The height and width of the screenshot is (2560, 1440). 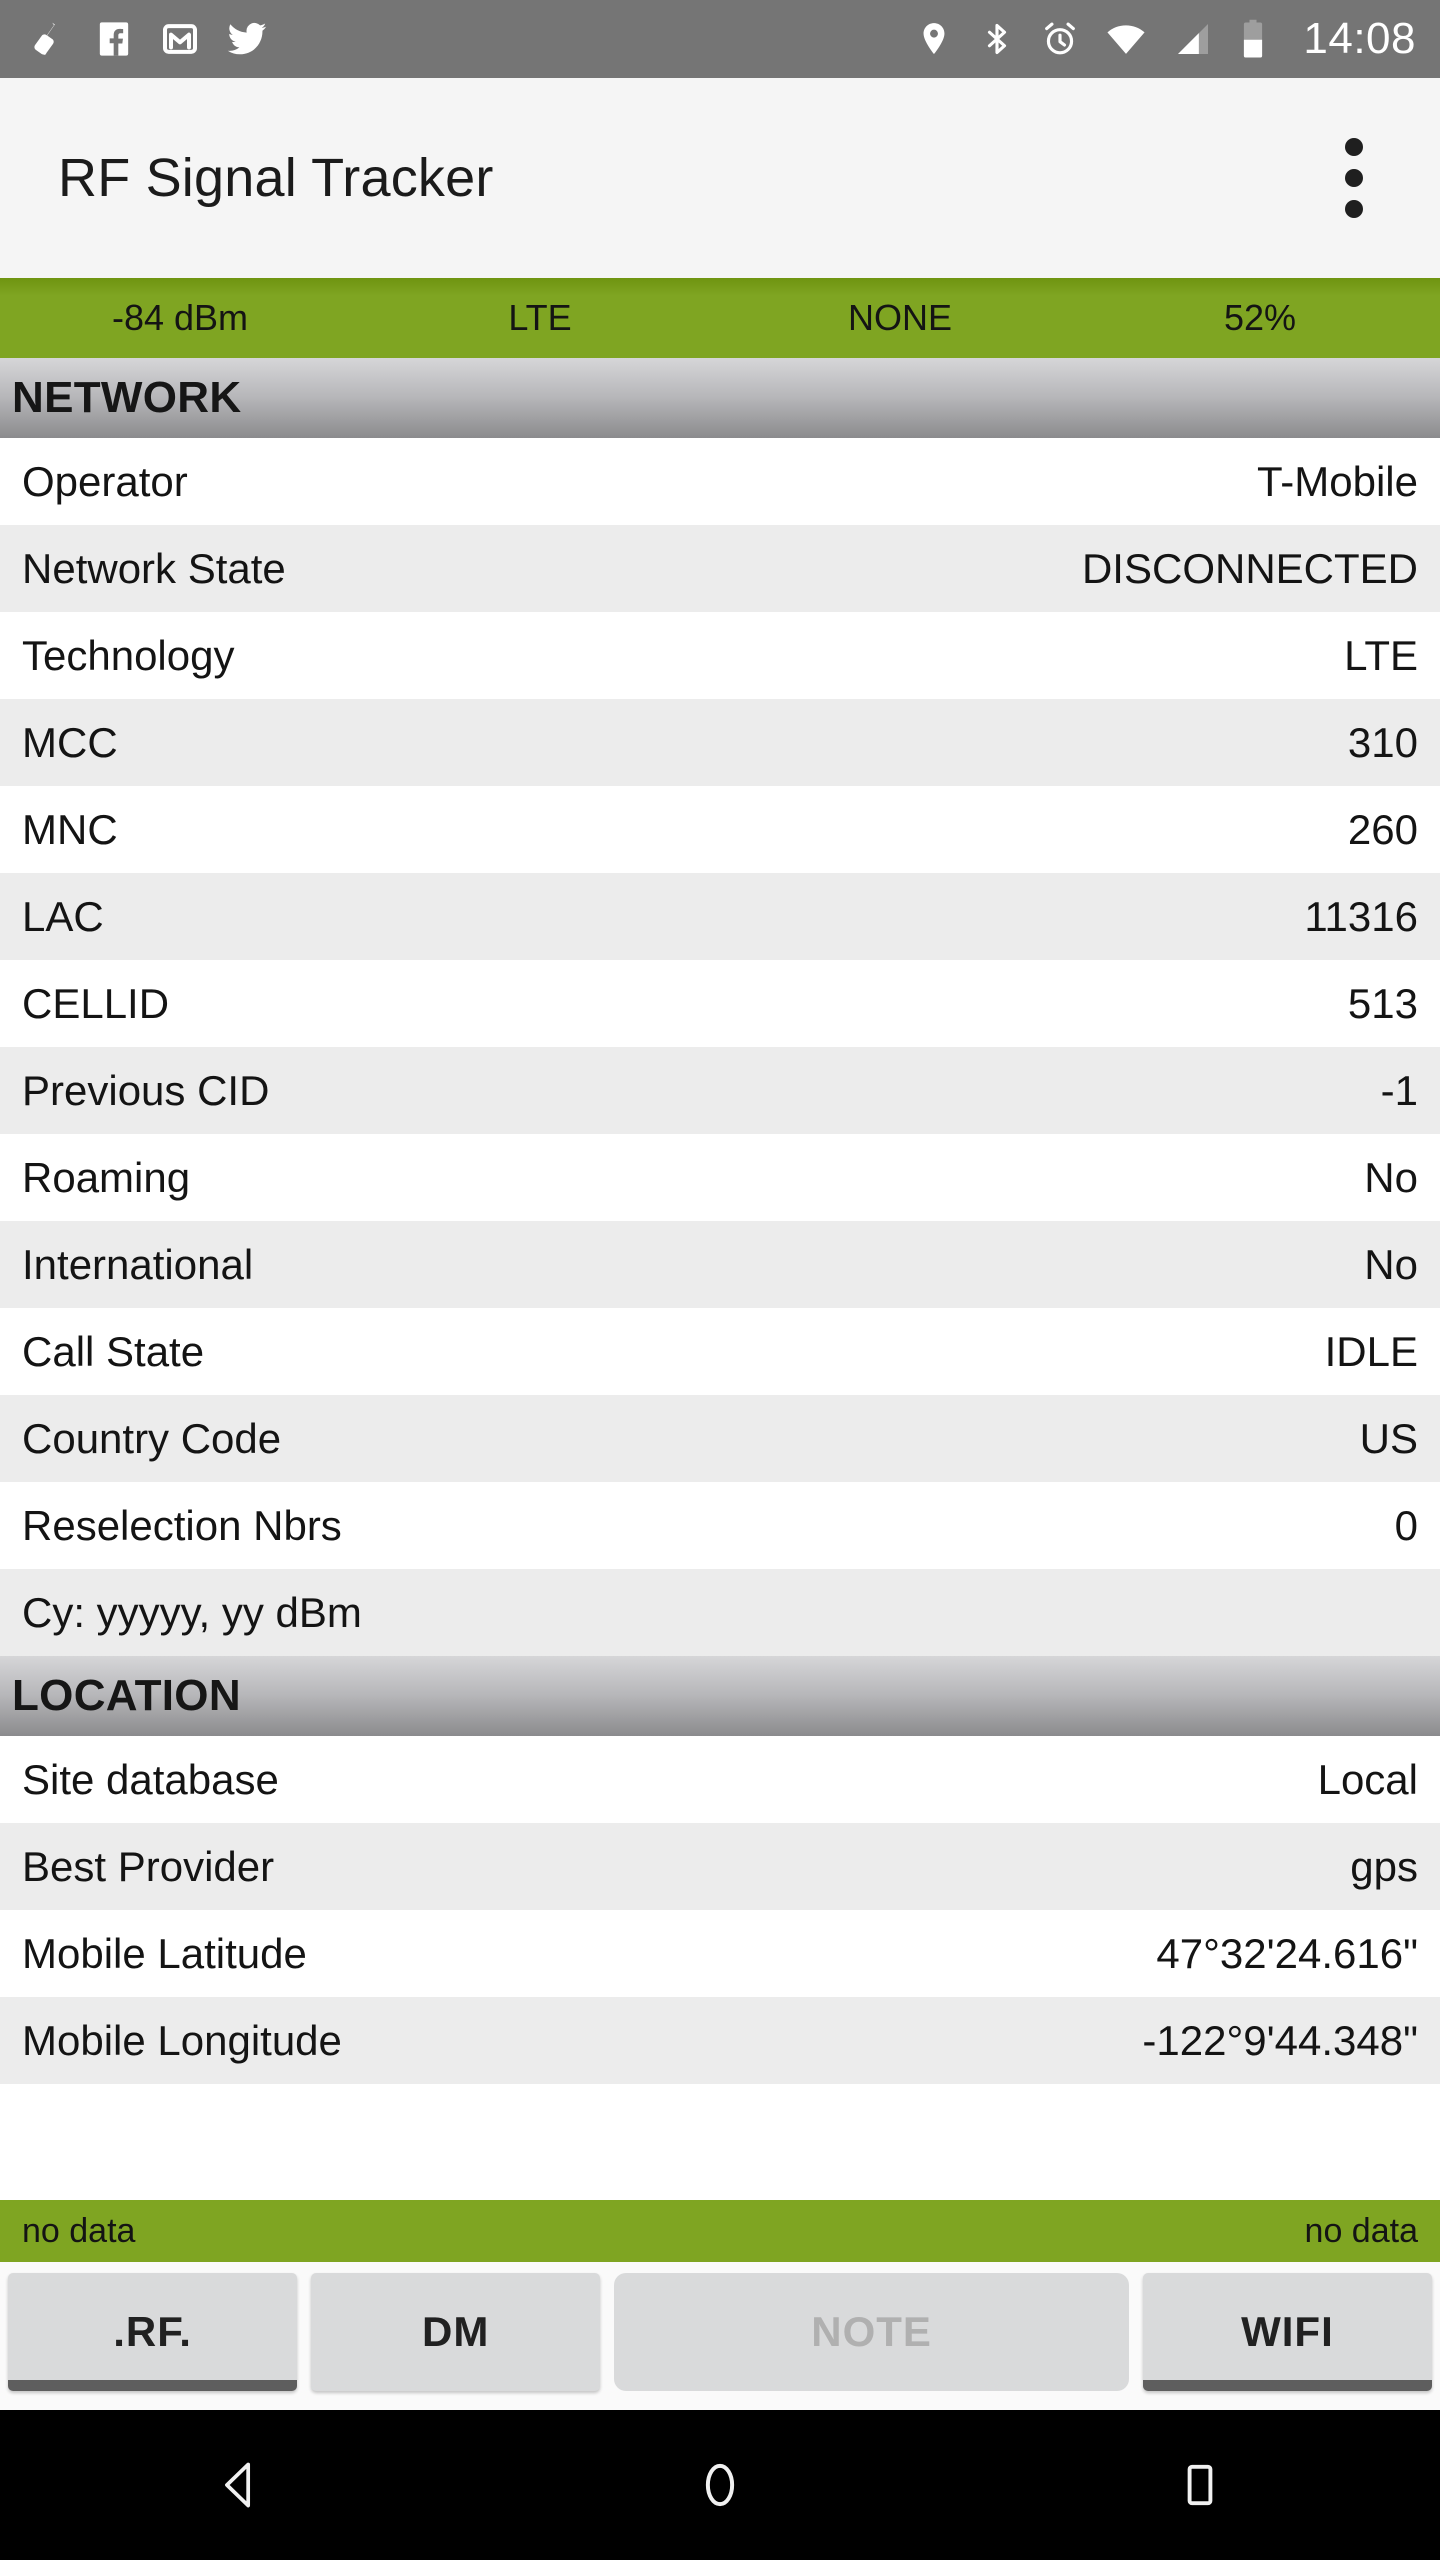 What do you see at coordinates (540, 317) in the screenshot?
I see `summary-technology: LTE` at bounding box center [540, 317].